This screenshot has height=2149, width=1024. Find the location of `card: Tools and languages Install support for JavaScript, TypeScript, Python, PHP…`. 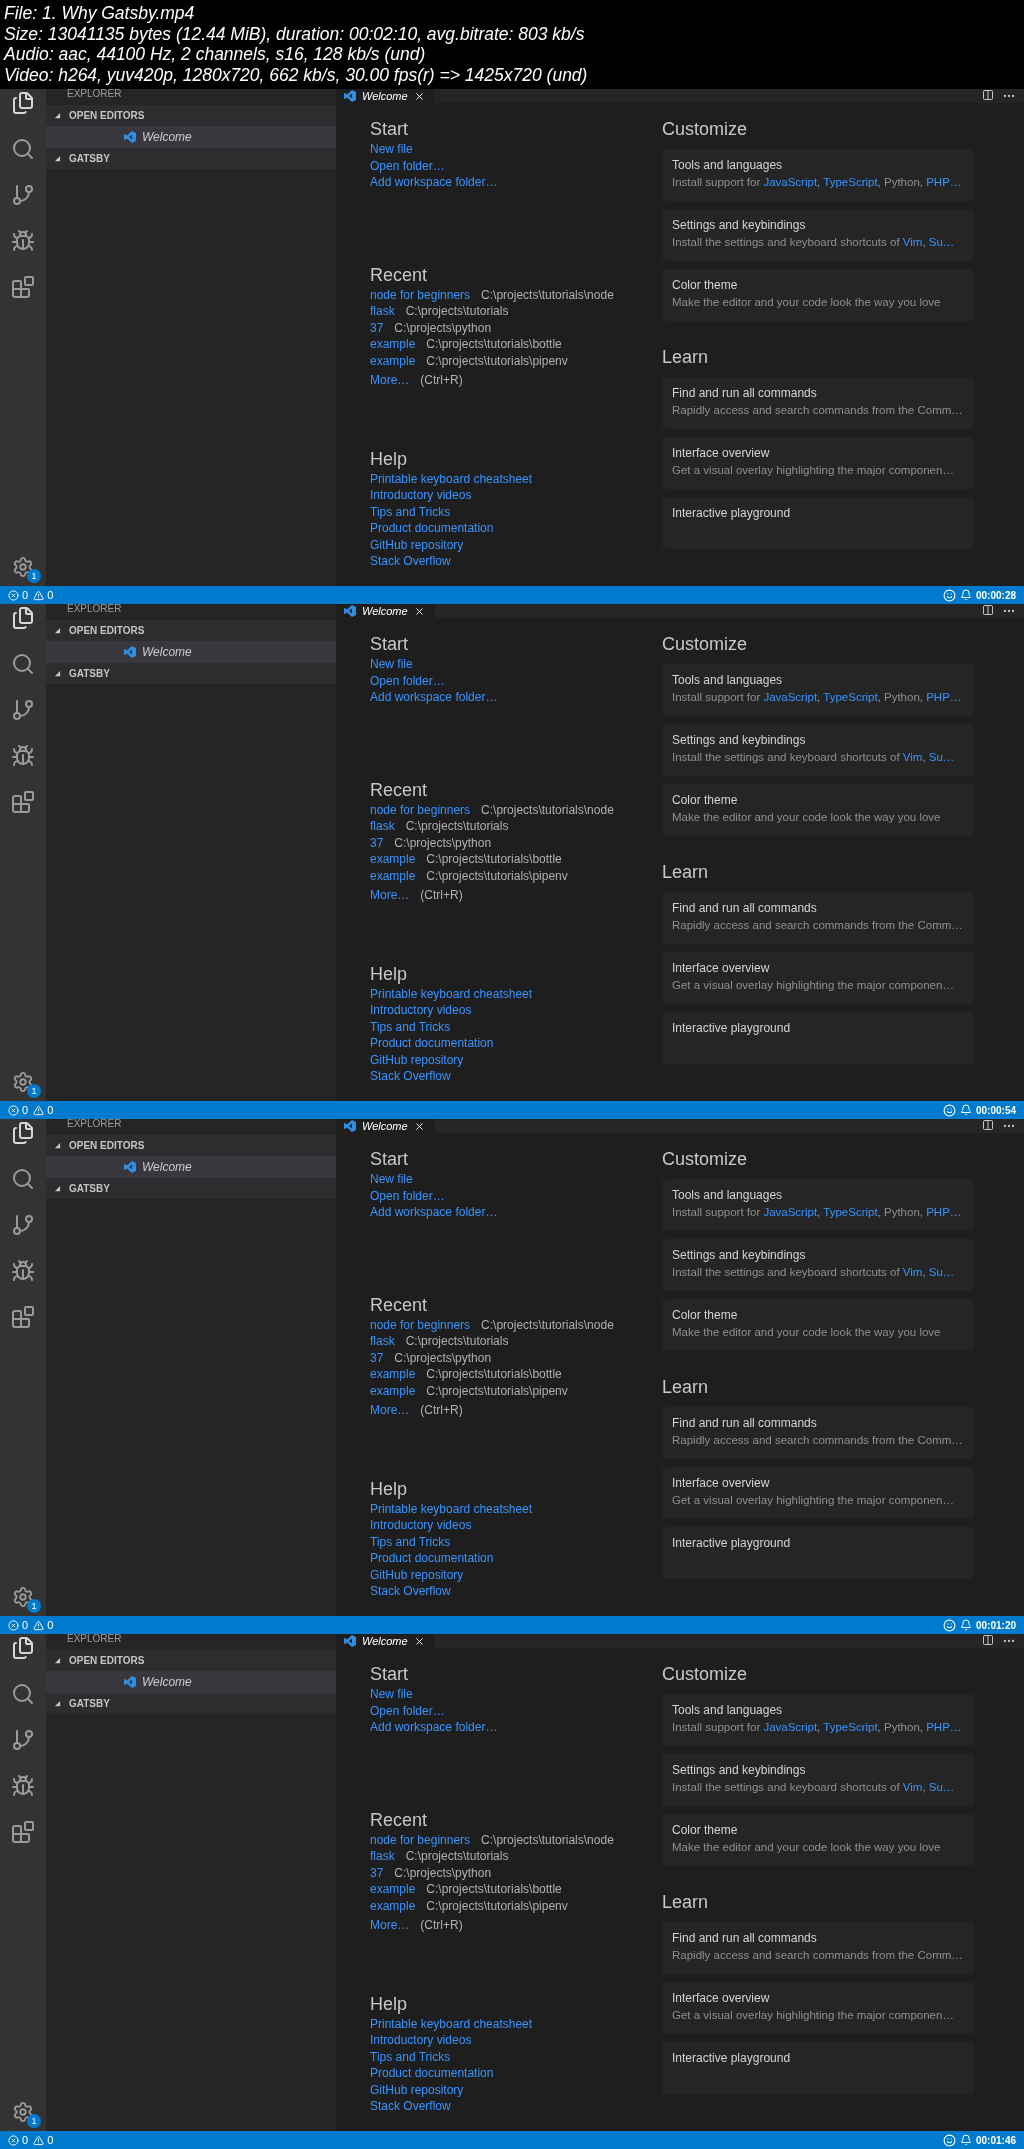

card: Tools and languages Install support for JavaScript, TypeScript, Python, PHP… is located at coordinates (818, 690).